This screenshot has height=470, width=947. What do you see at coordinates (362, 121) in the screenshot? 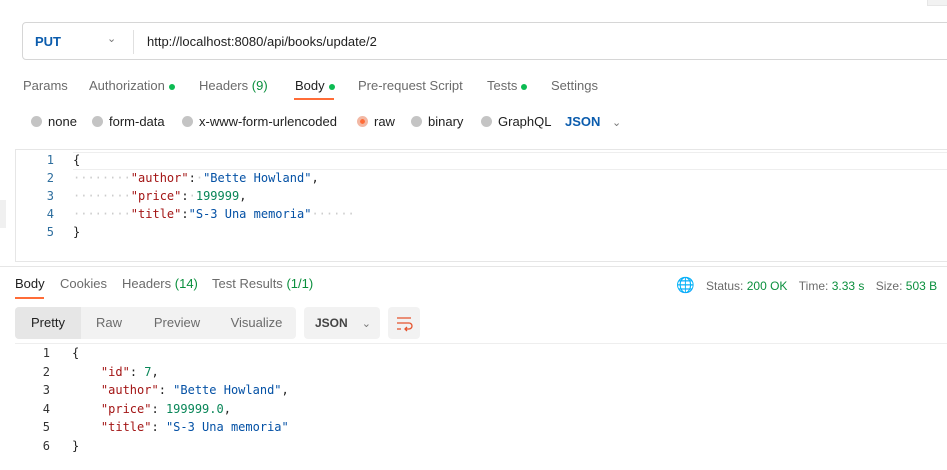
I see `radio-selected-icon` at bounding box center [362, 121].